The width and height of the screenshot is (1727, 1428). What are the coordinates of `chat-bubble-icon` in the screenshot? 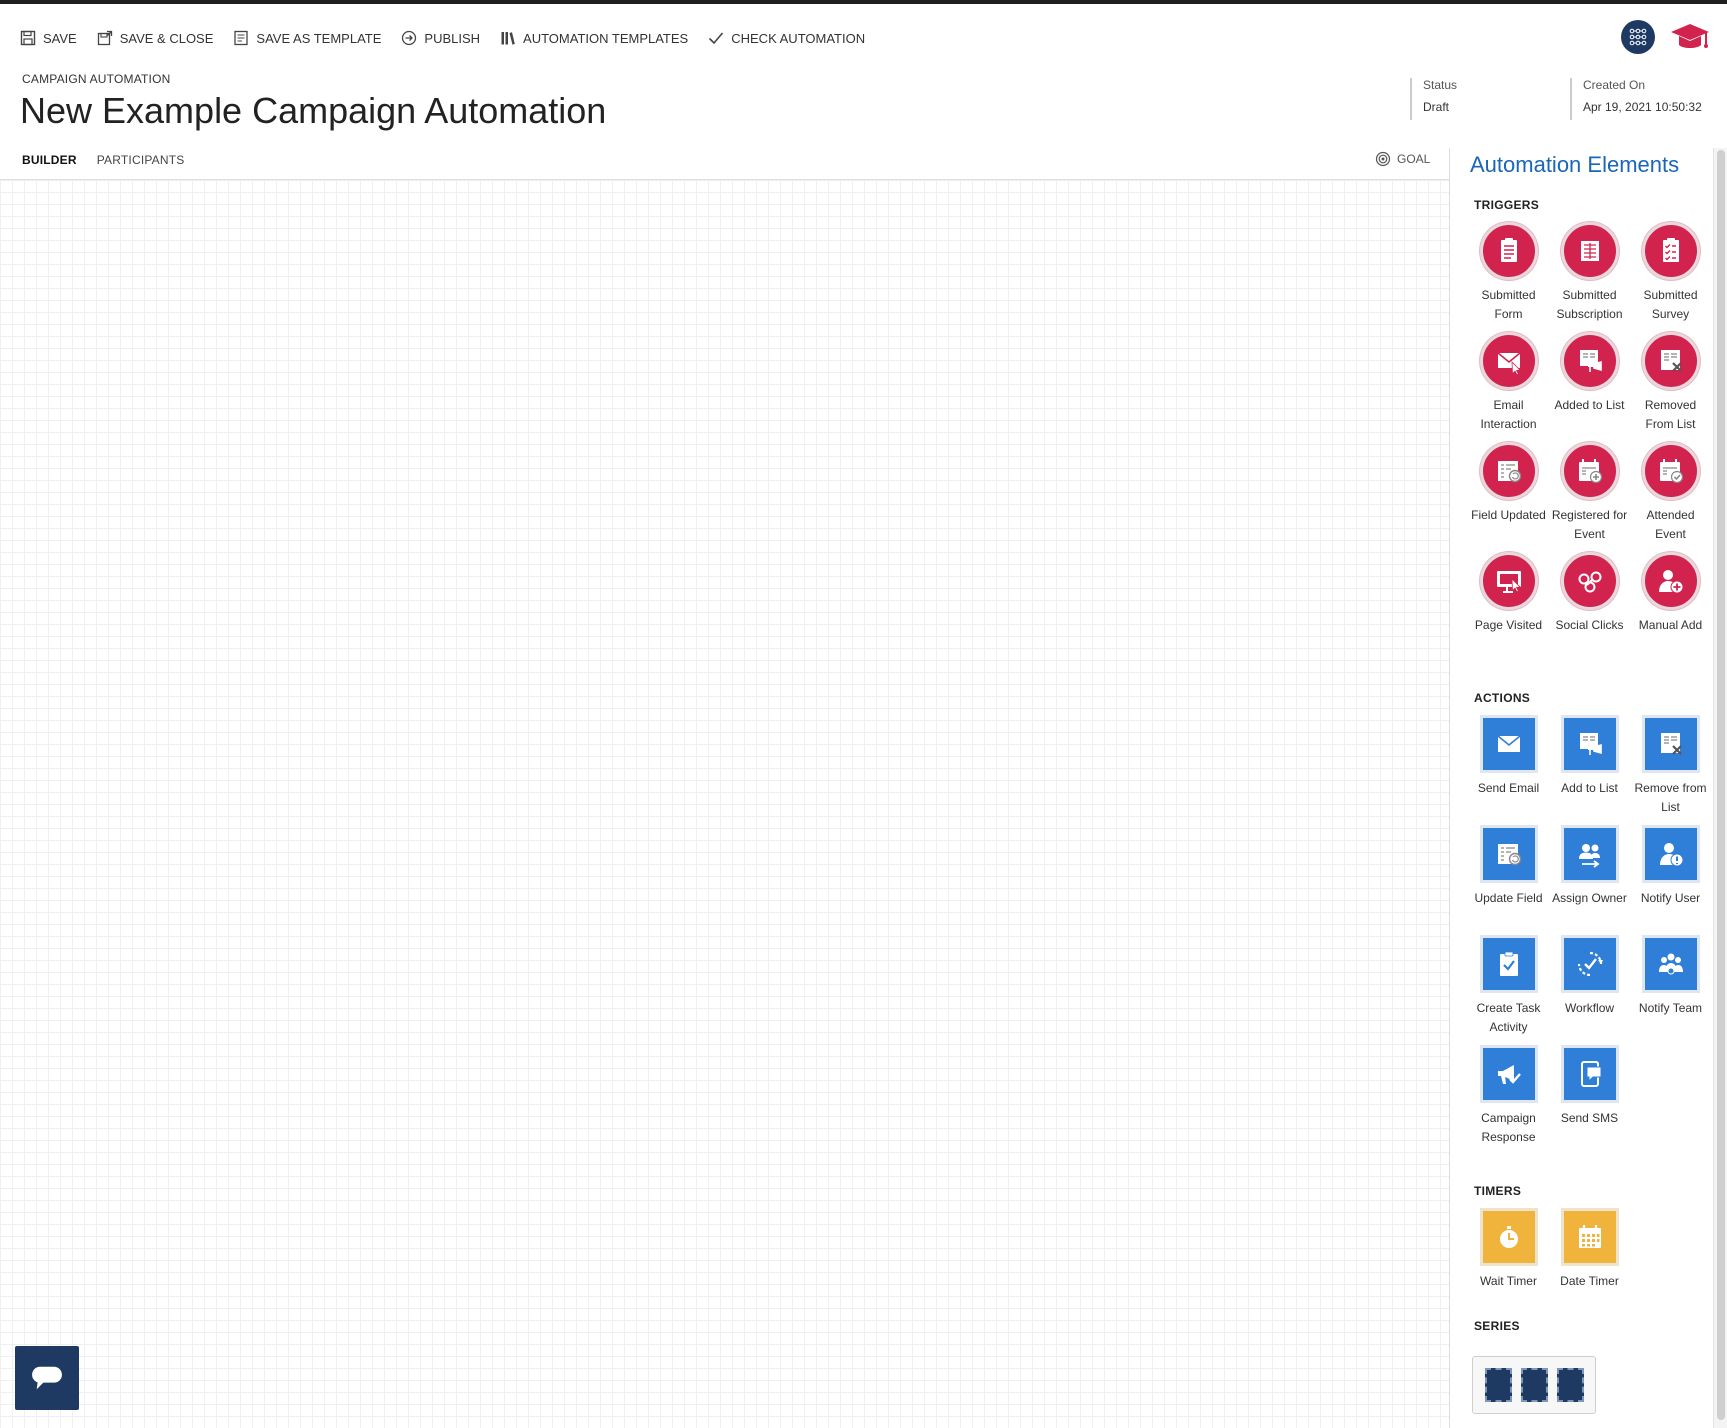 It's located at (47, 1378).